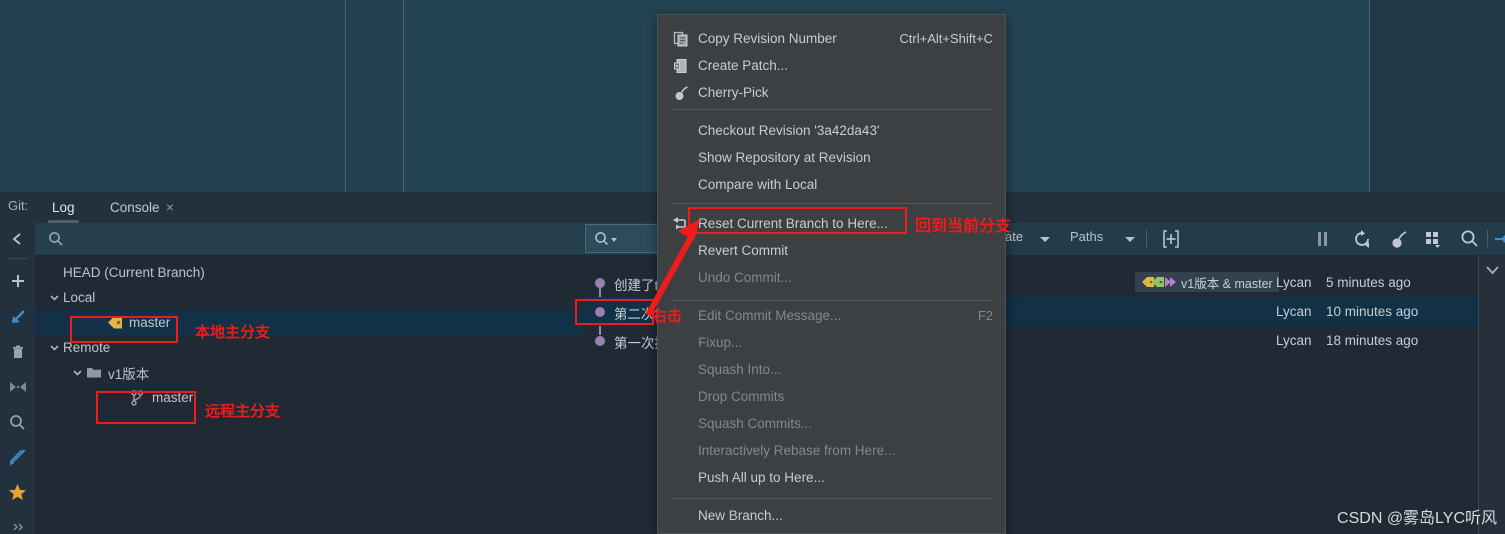 This screenshot has height=534, width=1505. I want to click on menu-item-label: Show Repository at Revision, so click(784, 157).